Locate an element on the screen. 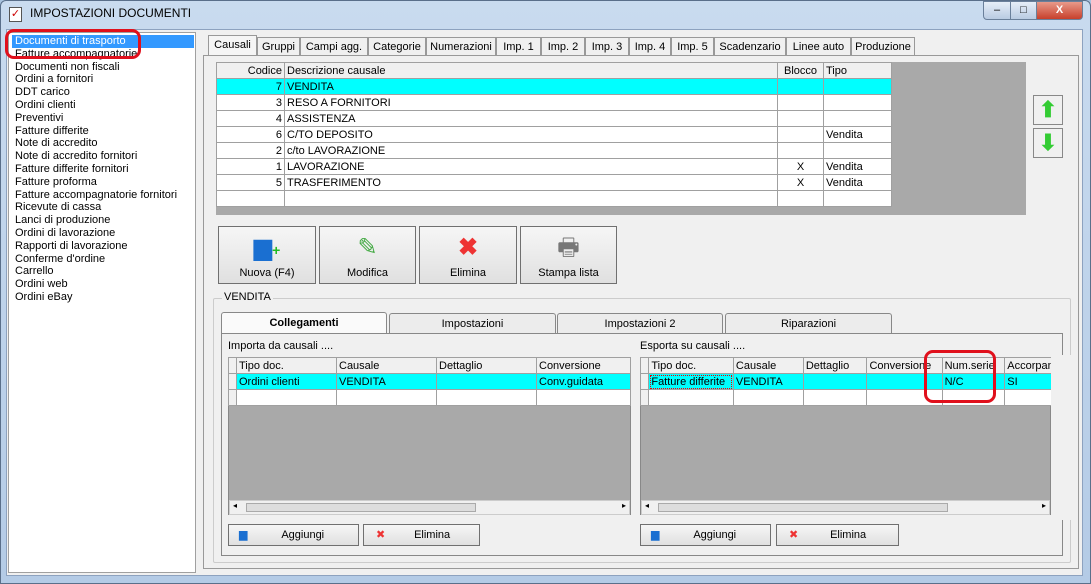  list-item: Rapporti di lavorazione is located at coordinates (103, 246).